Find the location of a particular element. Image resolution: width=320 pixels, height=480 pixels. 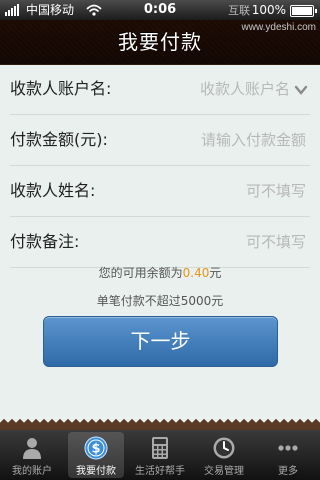

watermark-text: 互联 is located at coordinates (239, 10).